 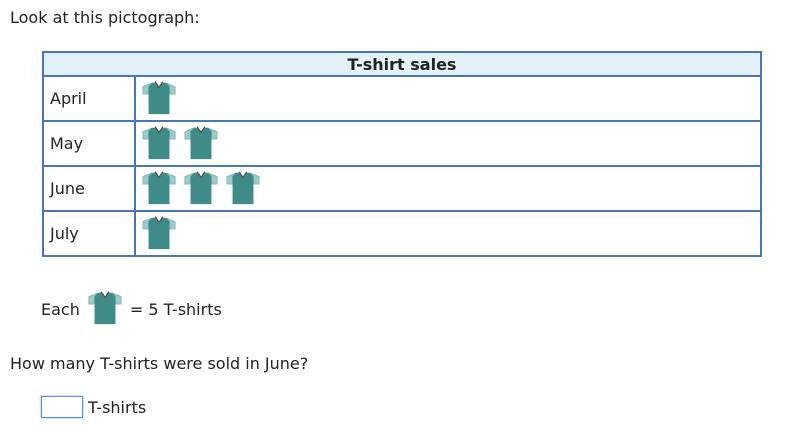 I want to click on key-icon-holder, so click(x=105, y=309).